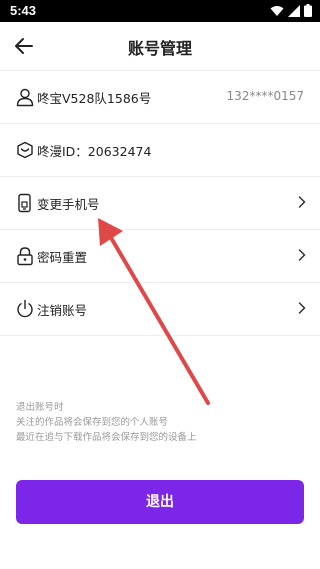  Describe the element at coordinates (160, 11) in the screenshot. I see `status-bar: 5:43` at that location.